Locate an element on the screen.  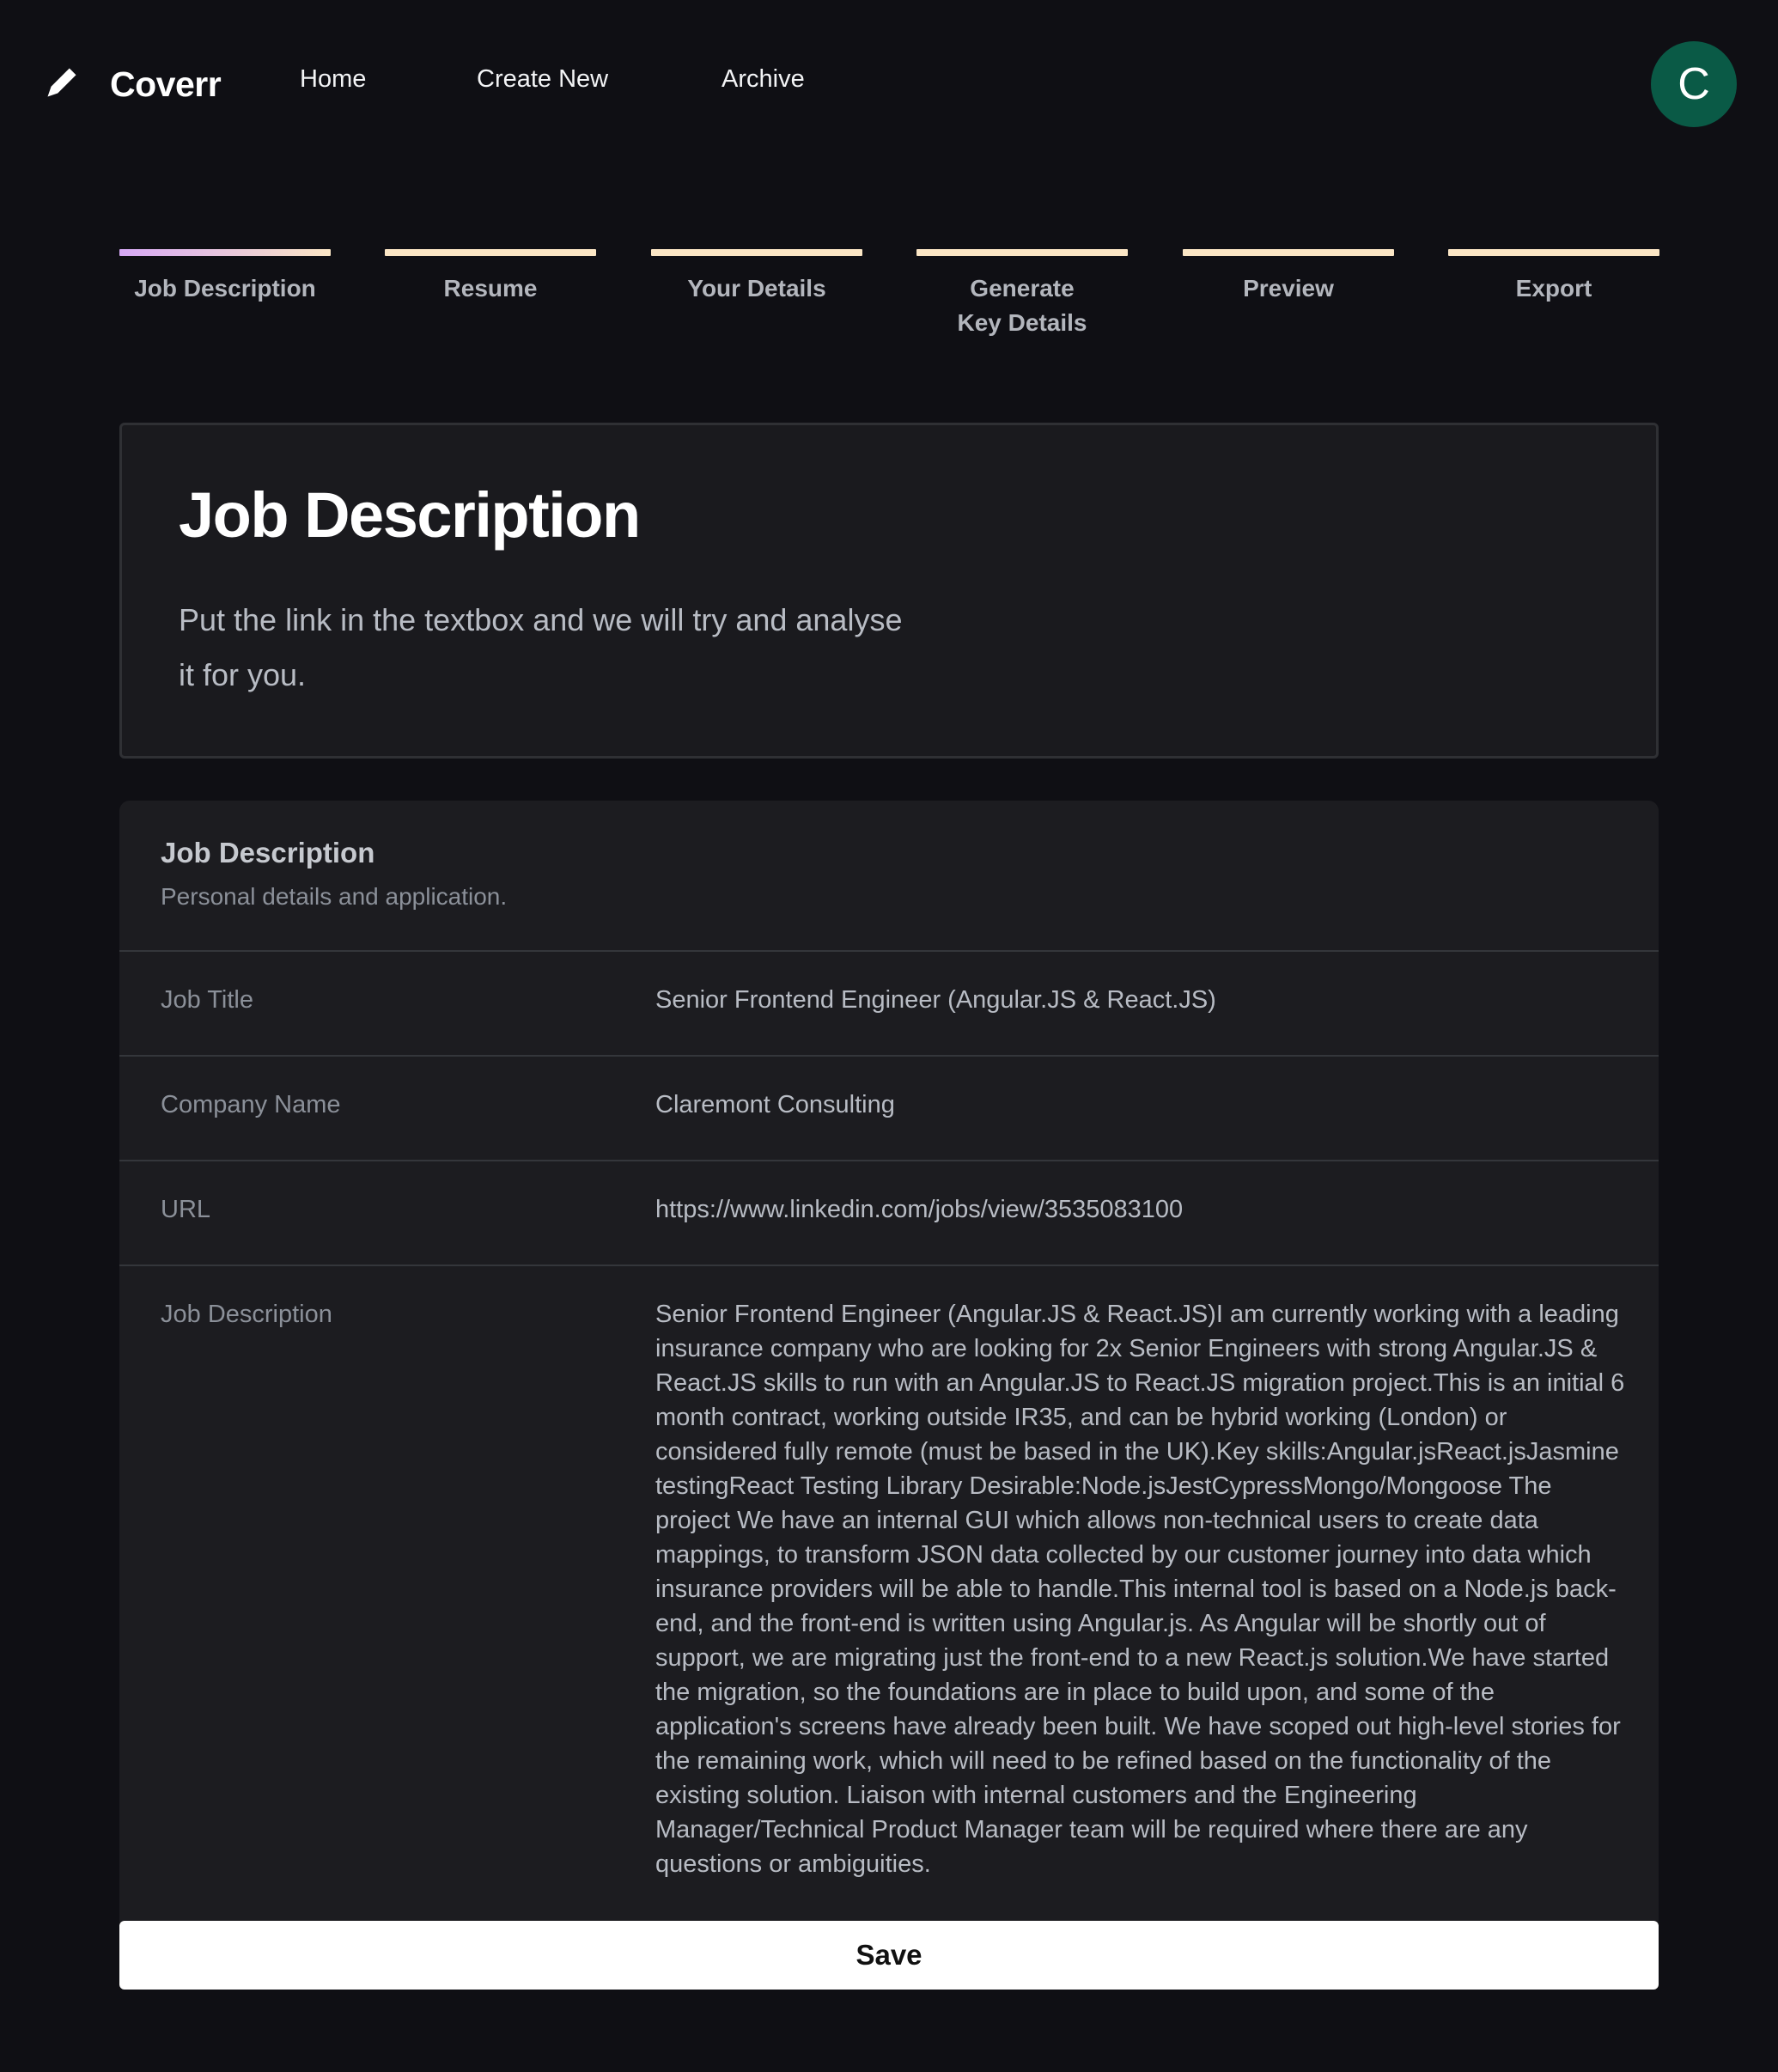
step-generate-key-details: Generate Key Details is located at coordinates (1022, 294).